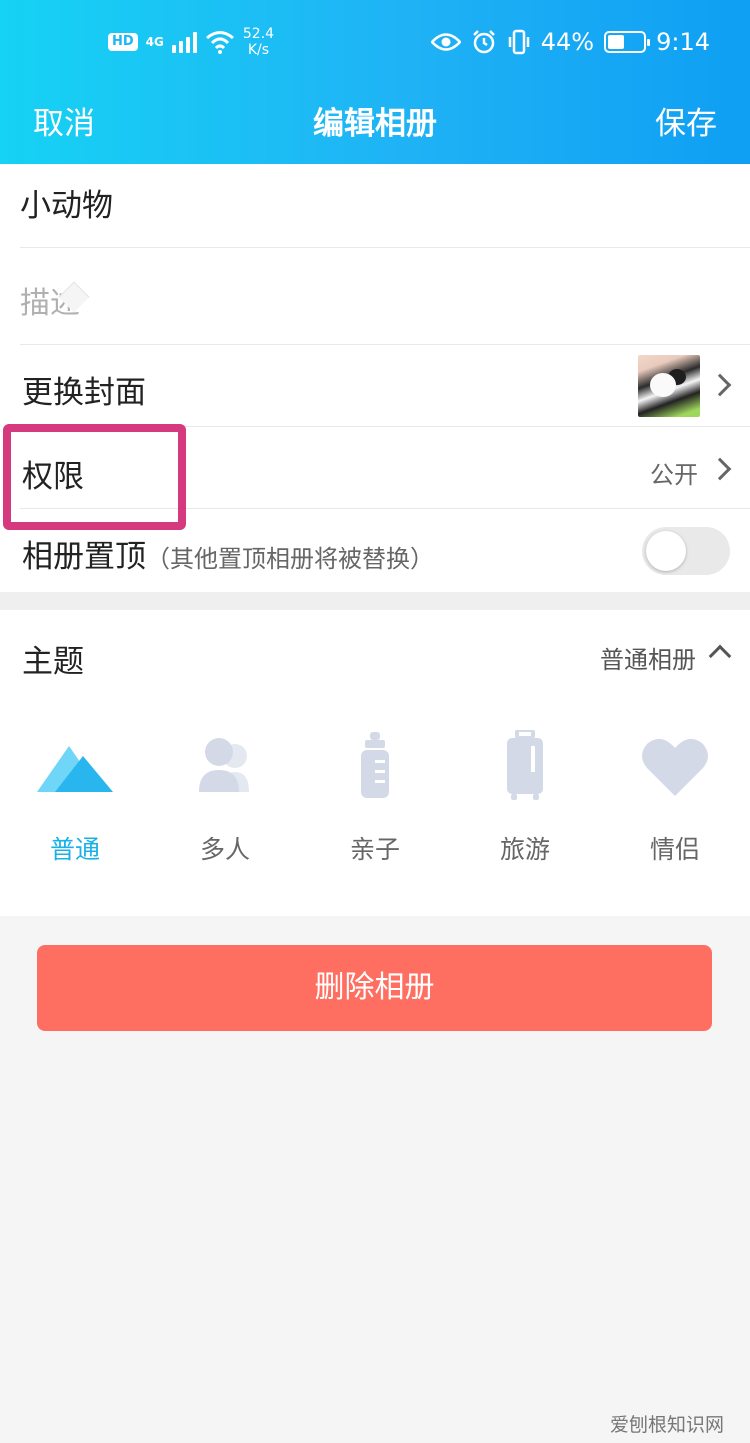  What do you see at coordinates (53, 662) in the screenshot?
I see `theme-label: 主题` at bounding box center [53, 662].